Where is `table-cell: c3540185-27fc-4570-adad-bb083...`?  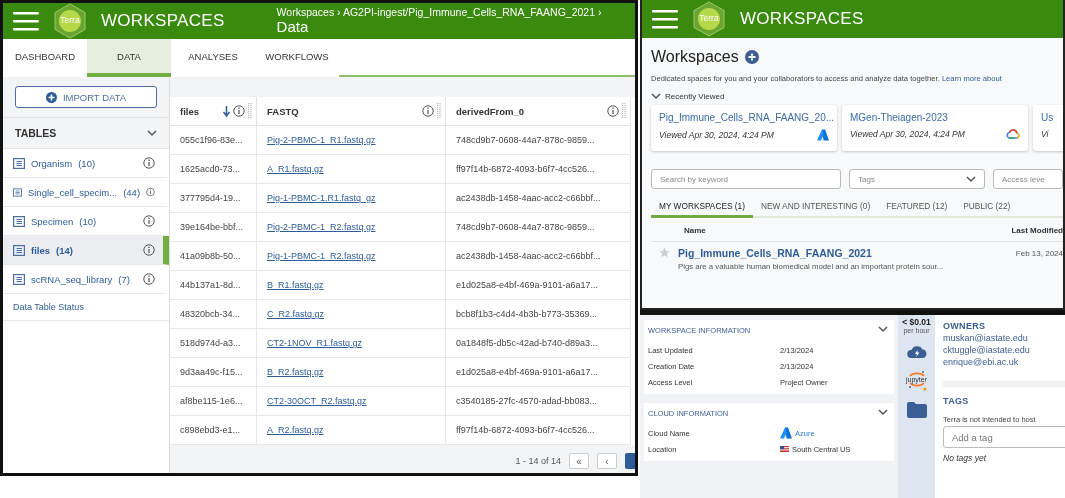 table-cell: c3540185-27fc-4570-adad-bb083... is located at coordinates (527, 401).